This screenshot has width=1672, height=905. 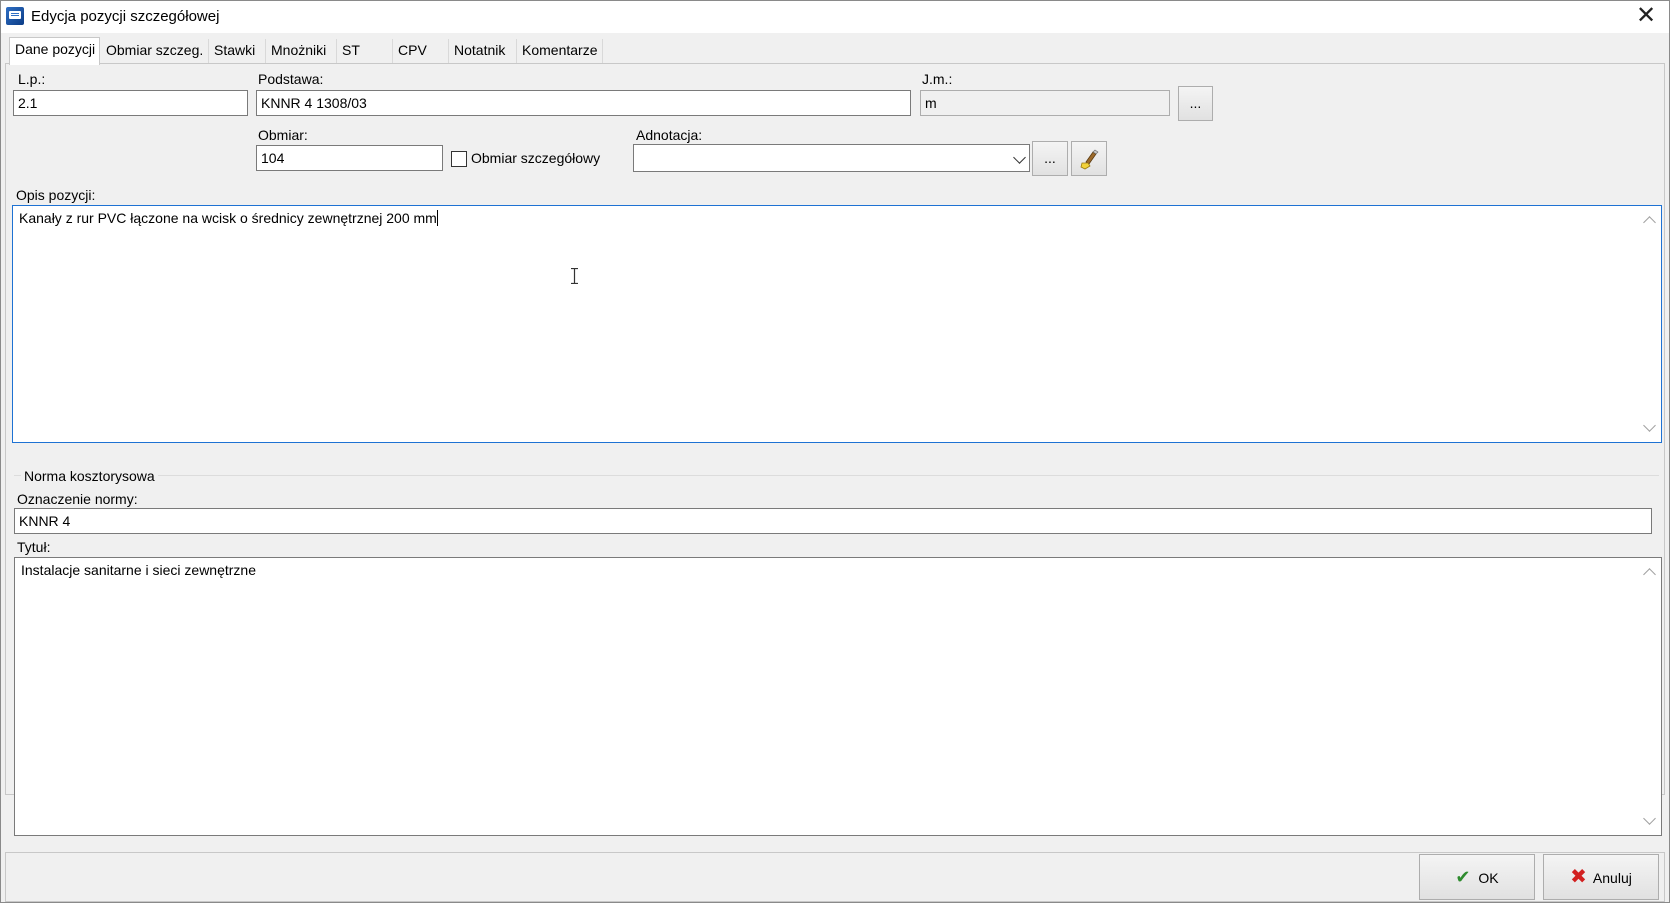 I want to click on button-bar, so click(x=835, y=877).